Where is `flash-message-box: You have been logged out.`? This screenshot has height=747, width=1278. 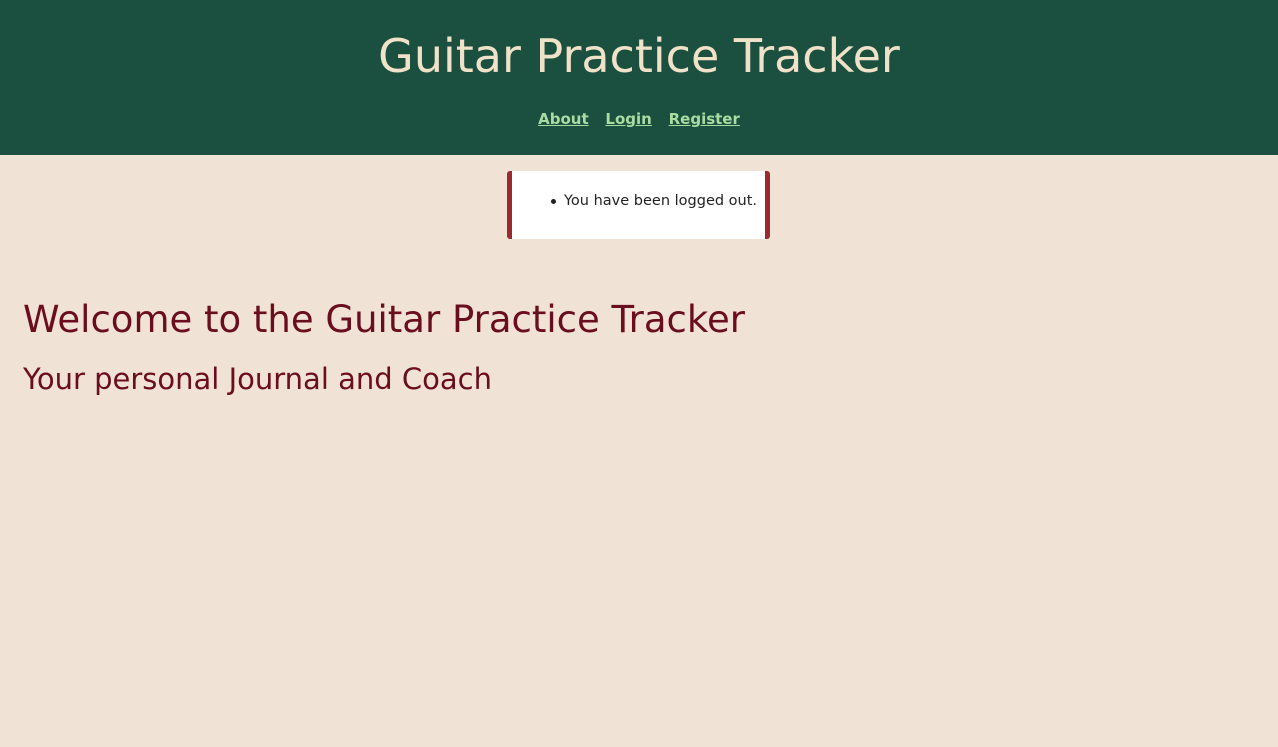
flash-message-box: You have been logged out. is located at coordinates (638, 205).